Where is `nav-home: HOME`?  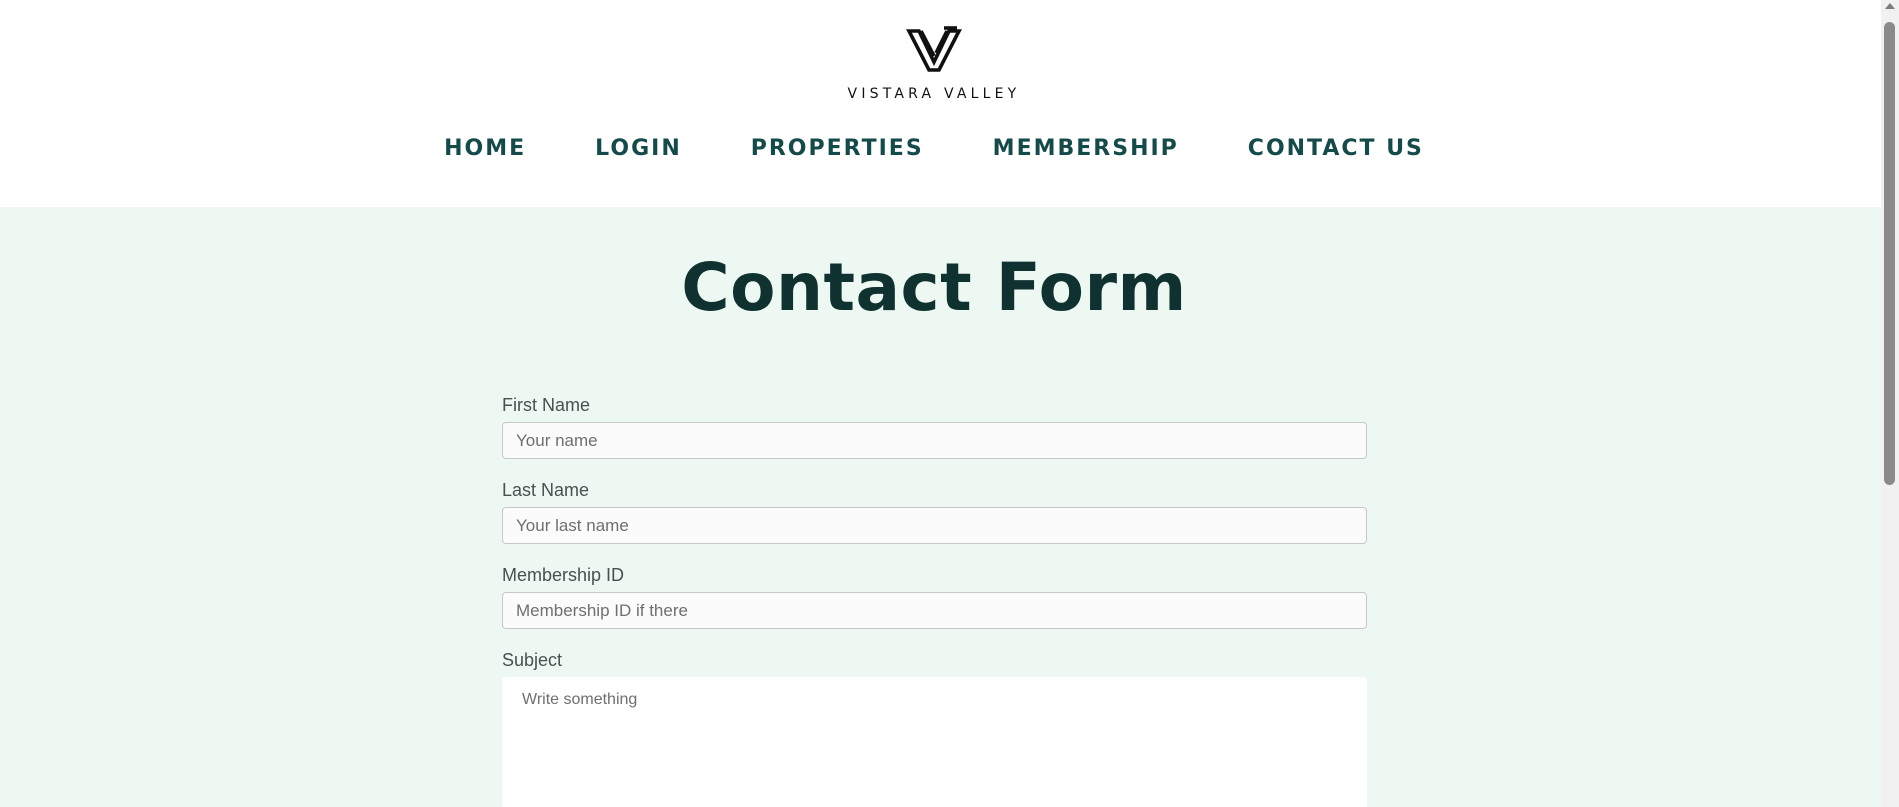
nav-home: HOME is located at coordinates (485, 148).